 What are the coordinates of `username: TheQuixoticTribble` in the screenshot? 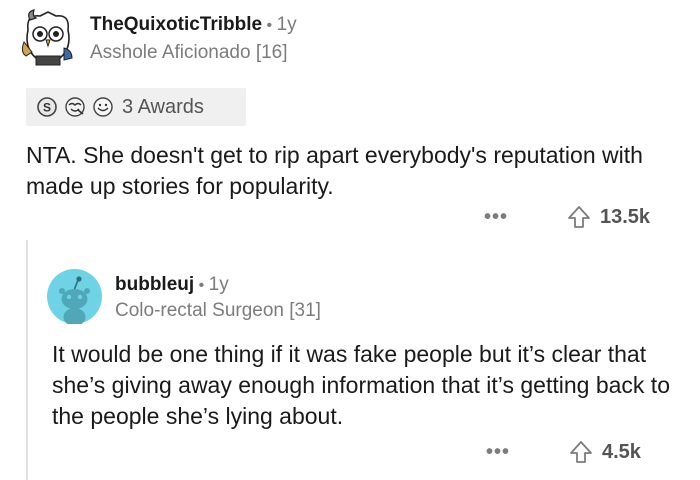 It's located at (176, 24).